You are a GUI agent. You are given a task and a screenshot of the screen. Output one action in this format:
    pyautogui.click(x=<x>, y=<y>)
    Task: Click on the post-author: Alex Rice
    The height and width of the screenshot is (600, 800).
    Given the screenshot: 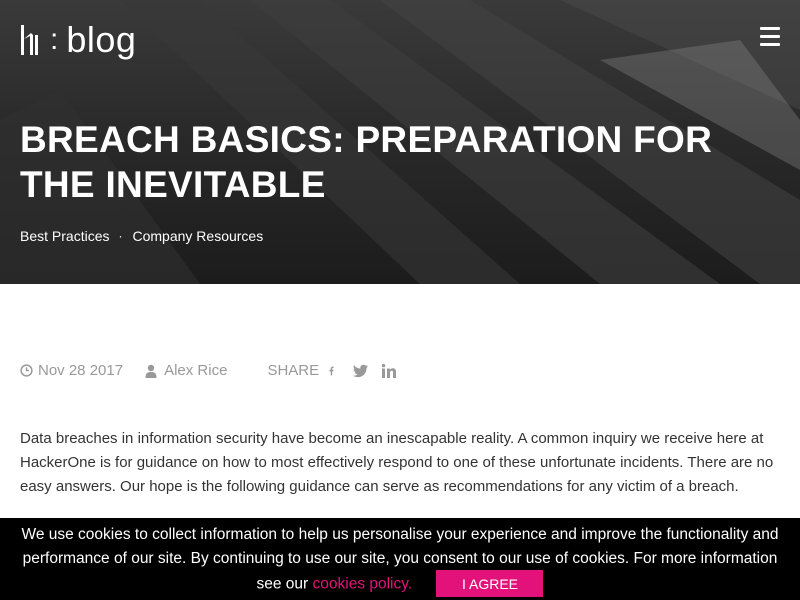 What is the action you would take?
    pyautogui.click(x=186, y=370)
    